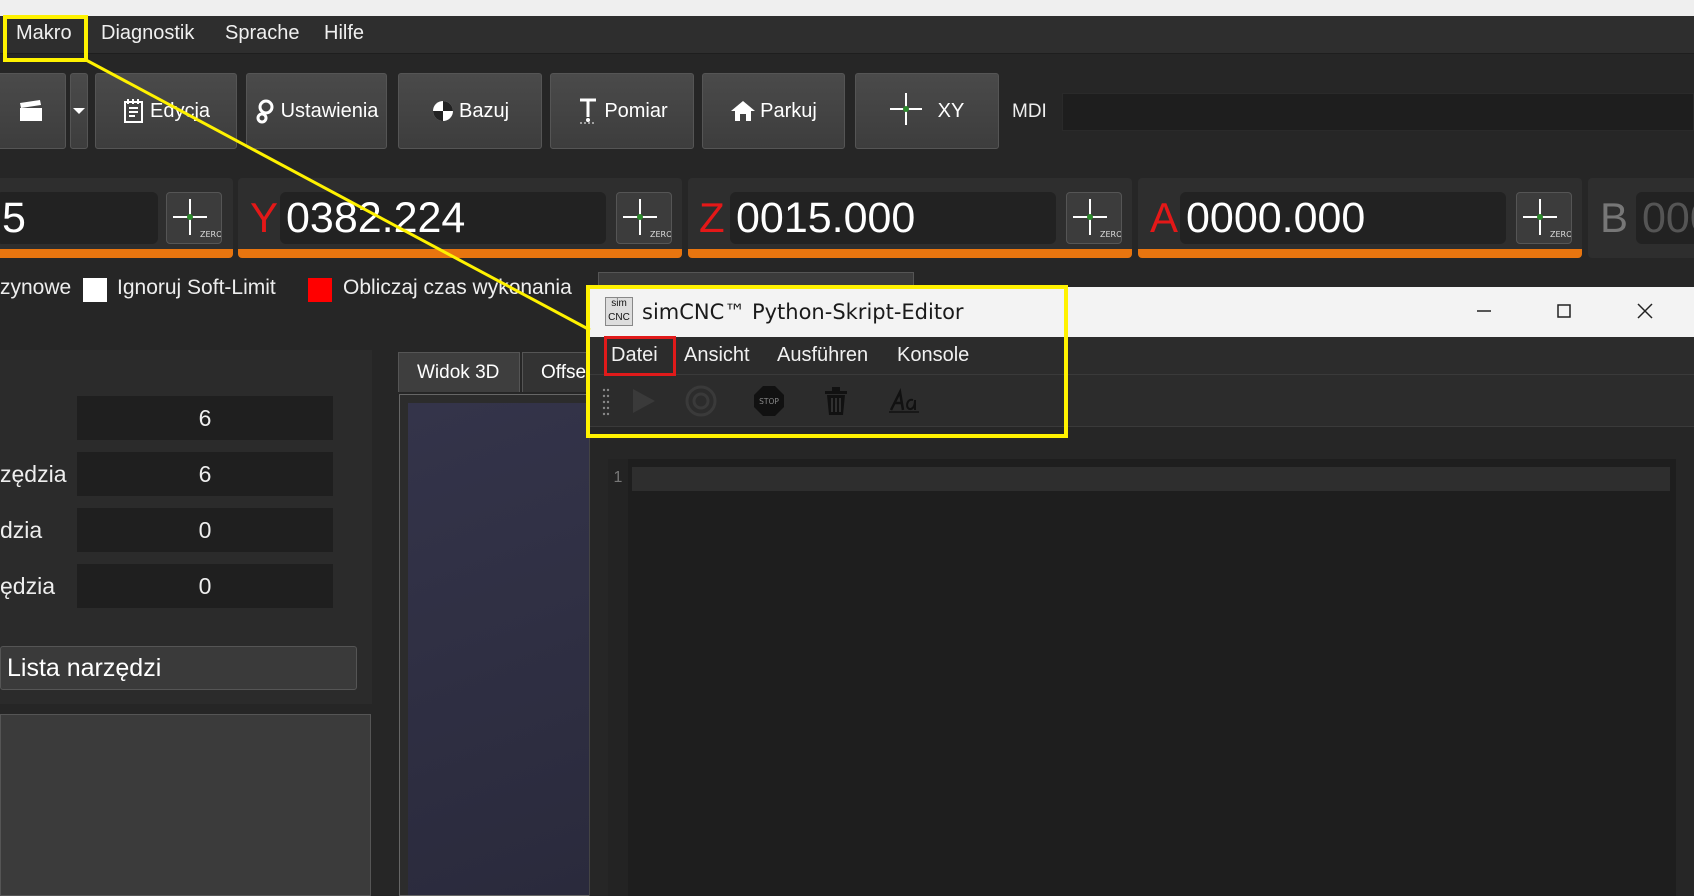  Describe the element at coordinates (588, 111) in the screenshot. I see `probe-icon` at that location.